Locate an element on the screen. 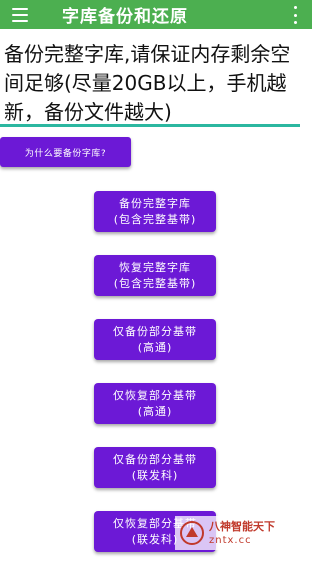  watermark-url: zntx.cc is located at coordinates (230, 540).